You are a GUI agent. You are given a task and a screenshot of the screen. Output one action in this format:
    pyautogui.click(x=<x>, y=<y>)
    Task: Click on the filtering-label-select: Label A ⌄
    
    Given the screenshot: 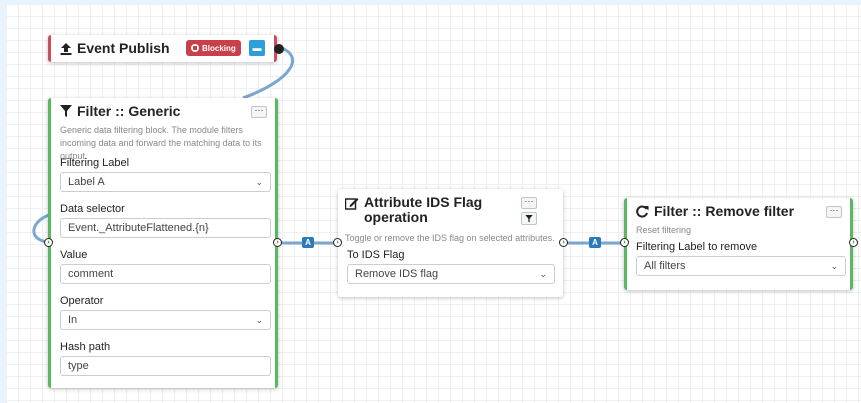 What is the action you would take?
    pyautogui.click(x=165, y=182)
    